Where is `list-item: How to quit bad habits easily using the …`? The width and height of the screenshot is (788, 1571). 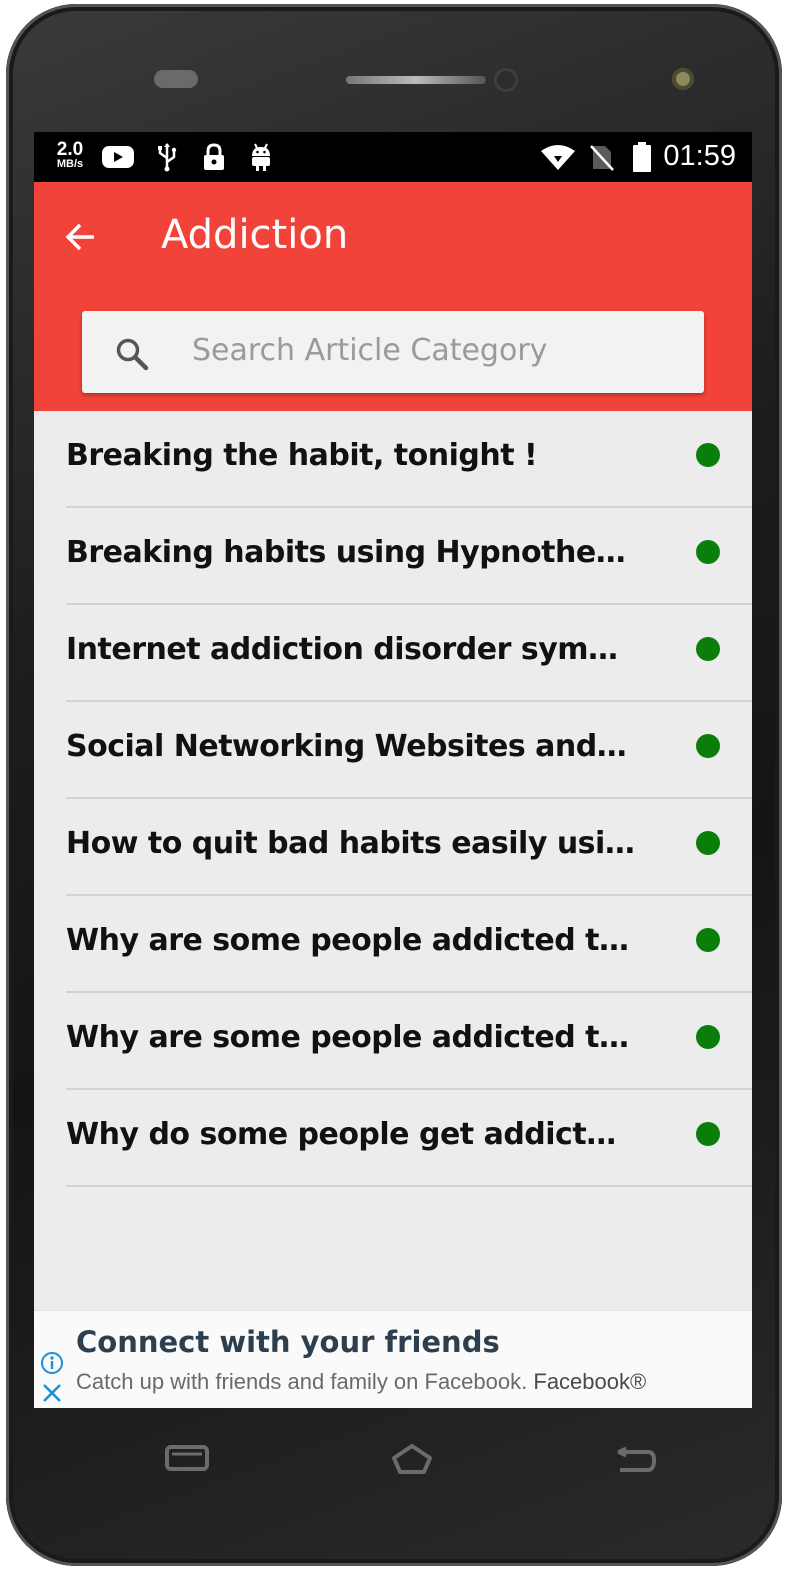 list-item: How to quit bad habits easily using the … is located at coordinates (409, 847).